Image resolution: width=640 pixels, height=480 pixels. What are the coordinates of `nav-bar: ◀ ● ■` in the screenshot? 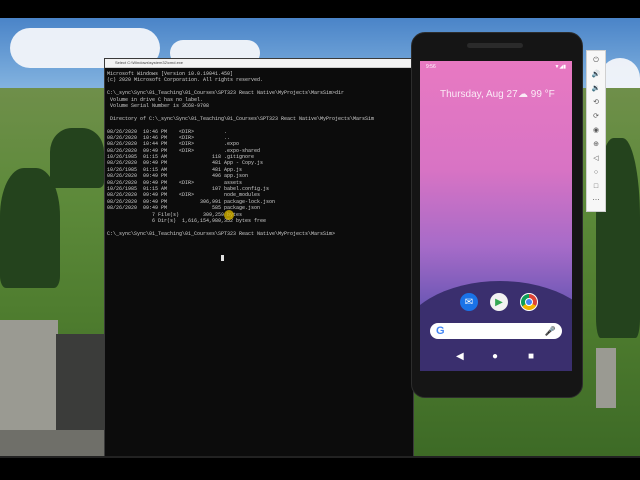 It's located at (496, 357).